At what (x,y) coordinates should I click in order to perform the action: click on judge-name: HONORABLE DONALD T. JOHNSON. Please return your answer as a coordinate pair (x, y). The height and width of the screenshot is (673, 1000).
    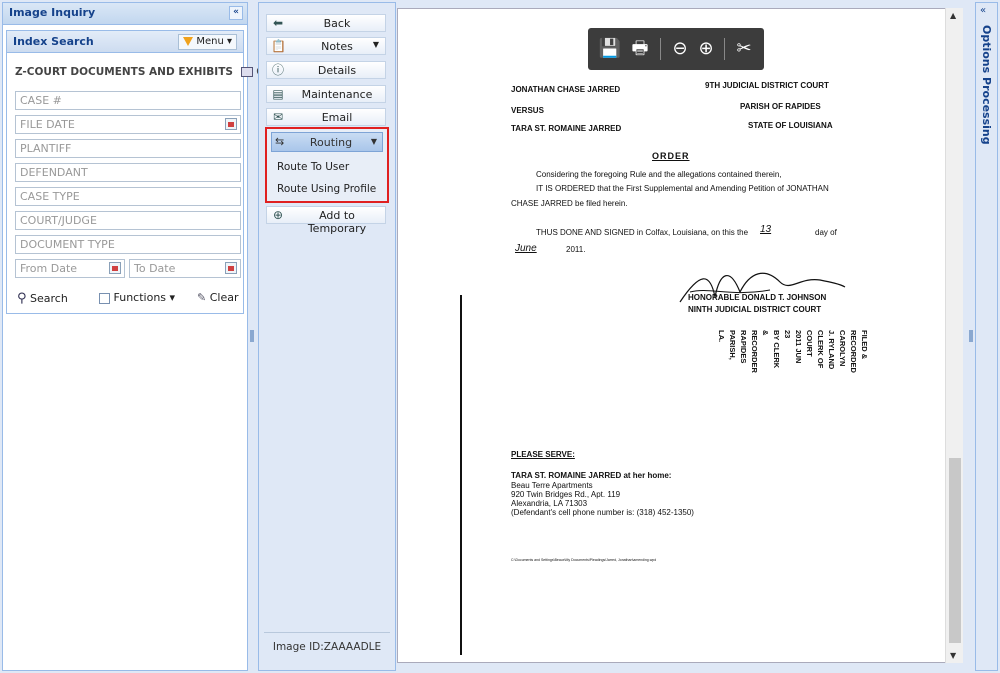
    Looking at the image, I should click on (757, 297).